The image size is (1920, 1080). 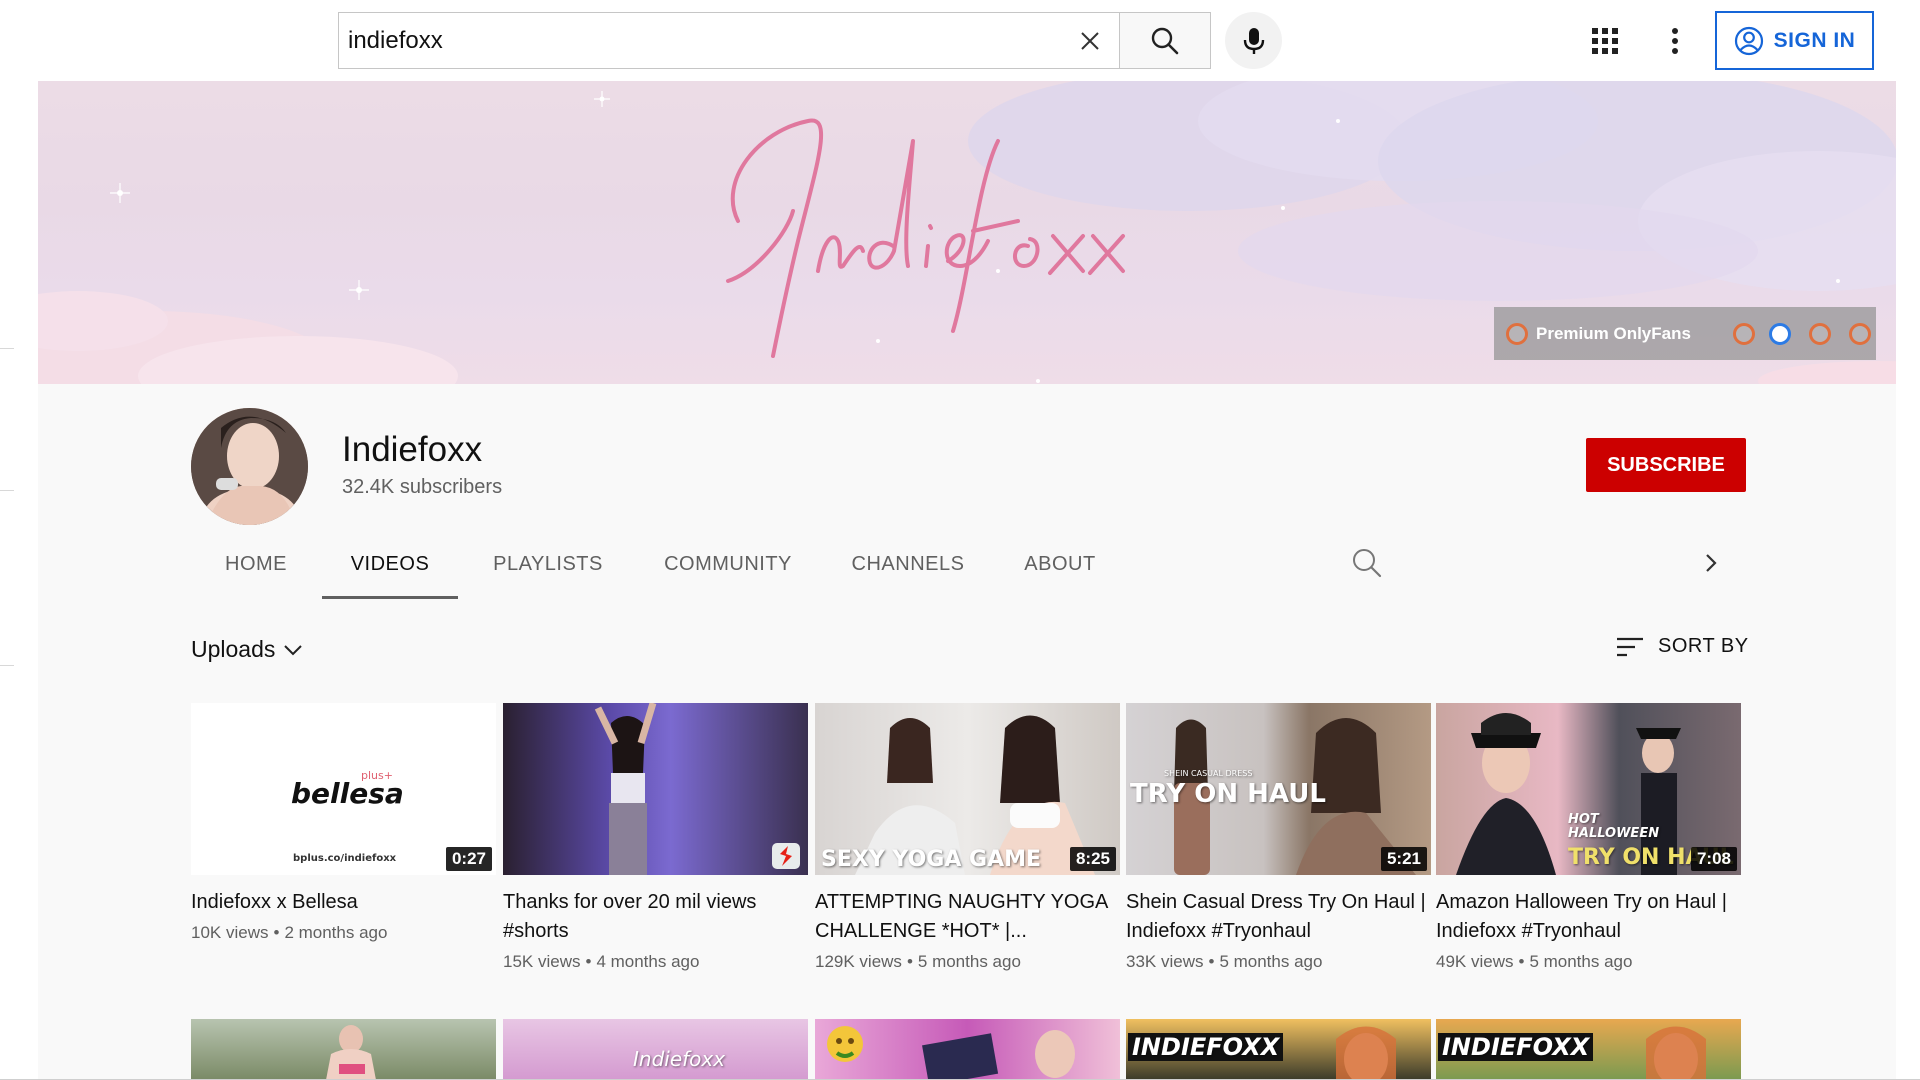 What do you see at coordinates (1090, 40) in the screenshot?
I see `clear-icon` at bounding box center [1090, 40].